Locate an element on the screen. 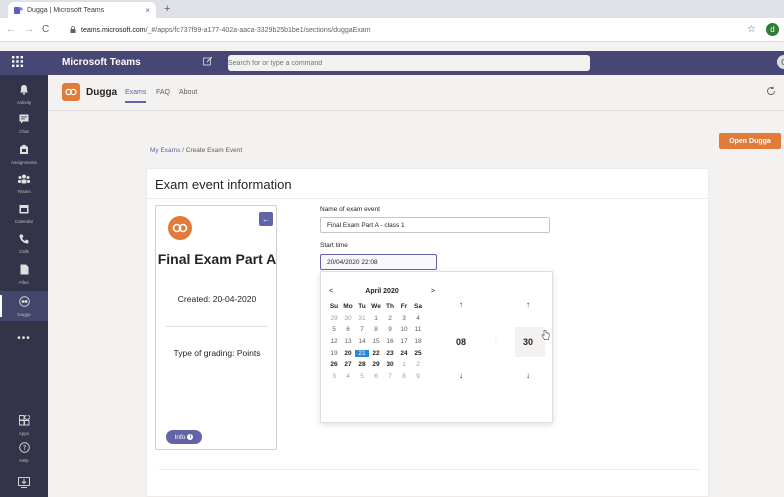 Image resolution: width=784 pixels, height=497 pixels. calendar-day: 28 is located at coordinates (362, 364).